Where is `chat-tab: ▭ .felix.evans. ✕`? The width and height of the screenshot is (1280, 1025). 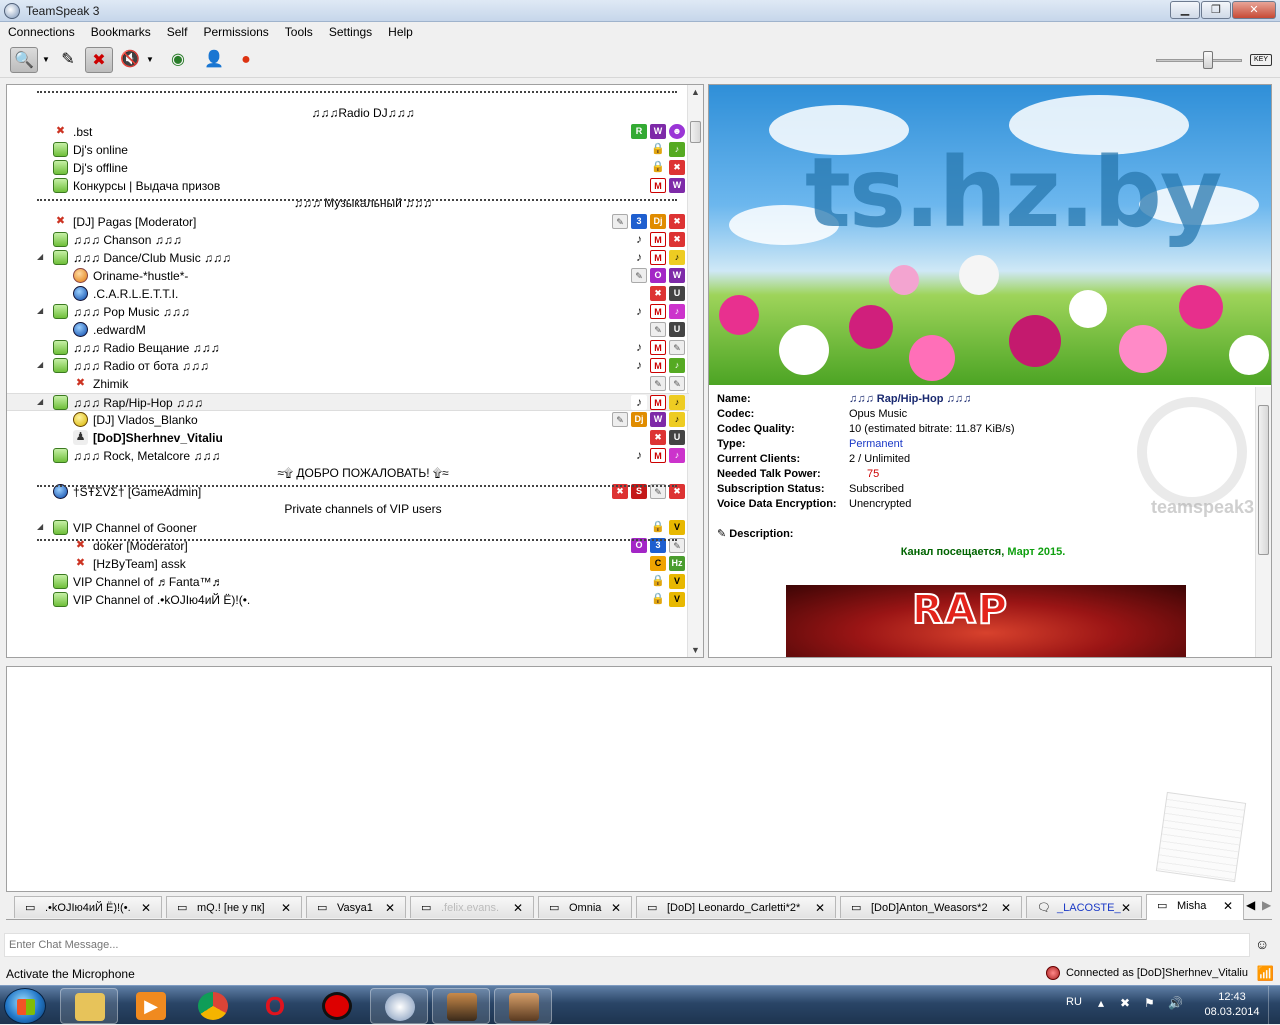 chat-tab: ▭ .felix.evans. ✕ is located at coordinates (472, 907).